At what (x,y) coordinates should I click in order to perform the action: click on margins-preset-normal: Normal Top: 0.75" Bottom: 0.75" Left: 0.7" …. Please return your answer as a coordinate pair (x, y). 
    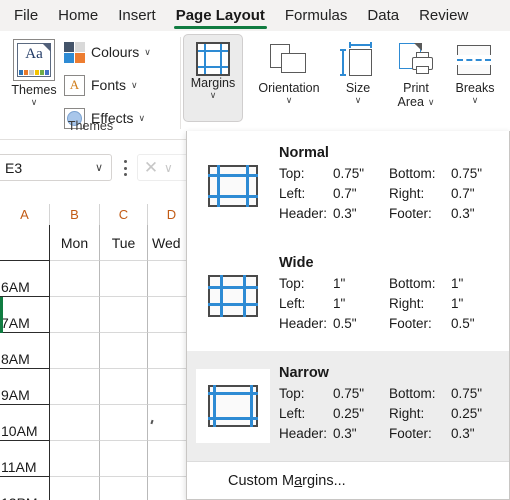
    Looking at the image, I should click on (348, 186).